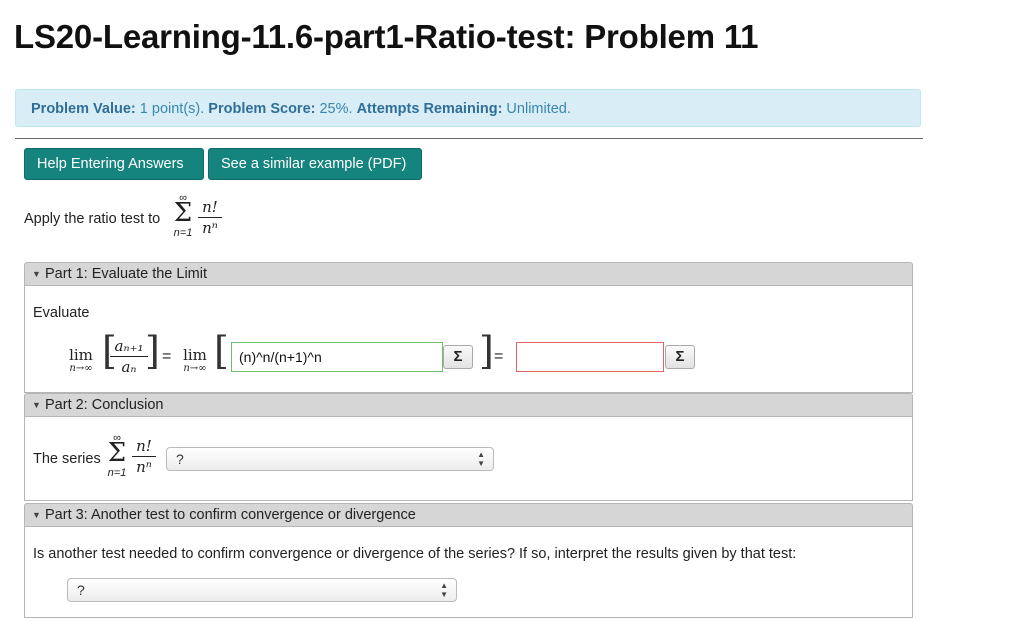  I want to click on limit-expression-left: lim n→∞, so click(81, 361).